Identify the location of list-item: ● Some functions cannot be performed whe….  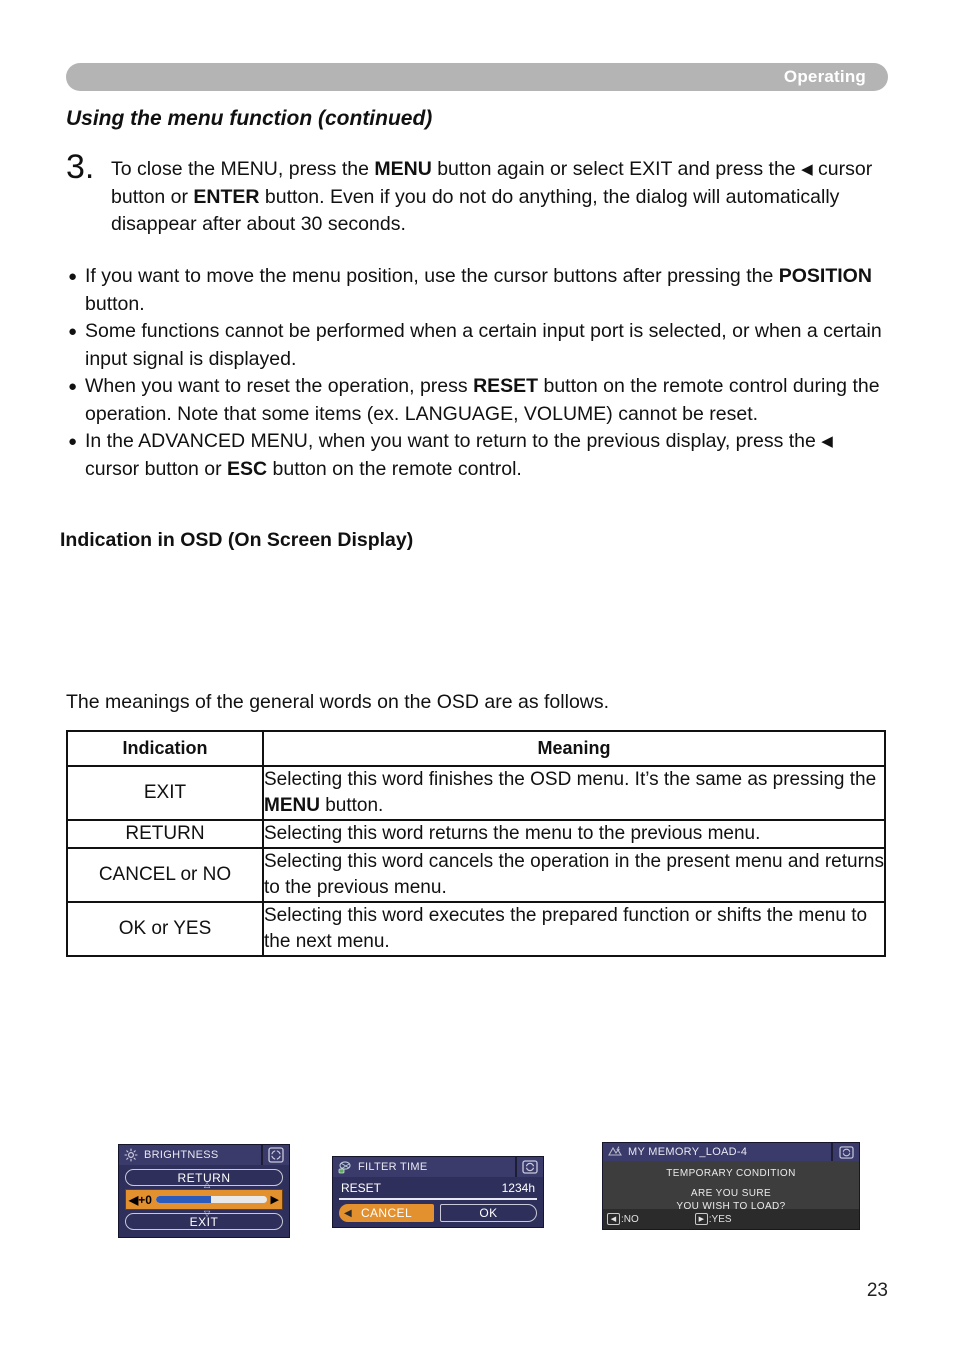
(478, 345).